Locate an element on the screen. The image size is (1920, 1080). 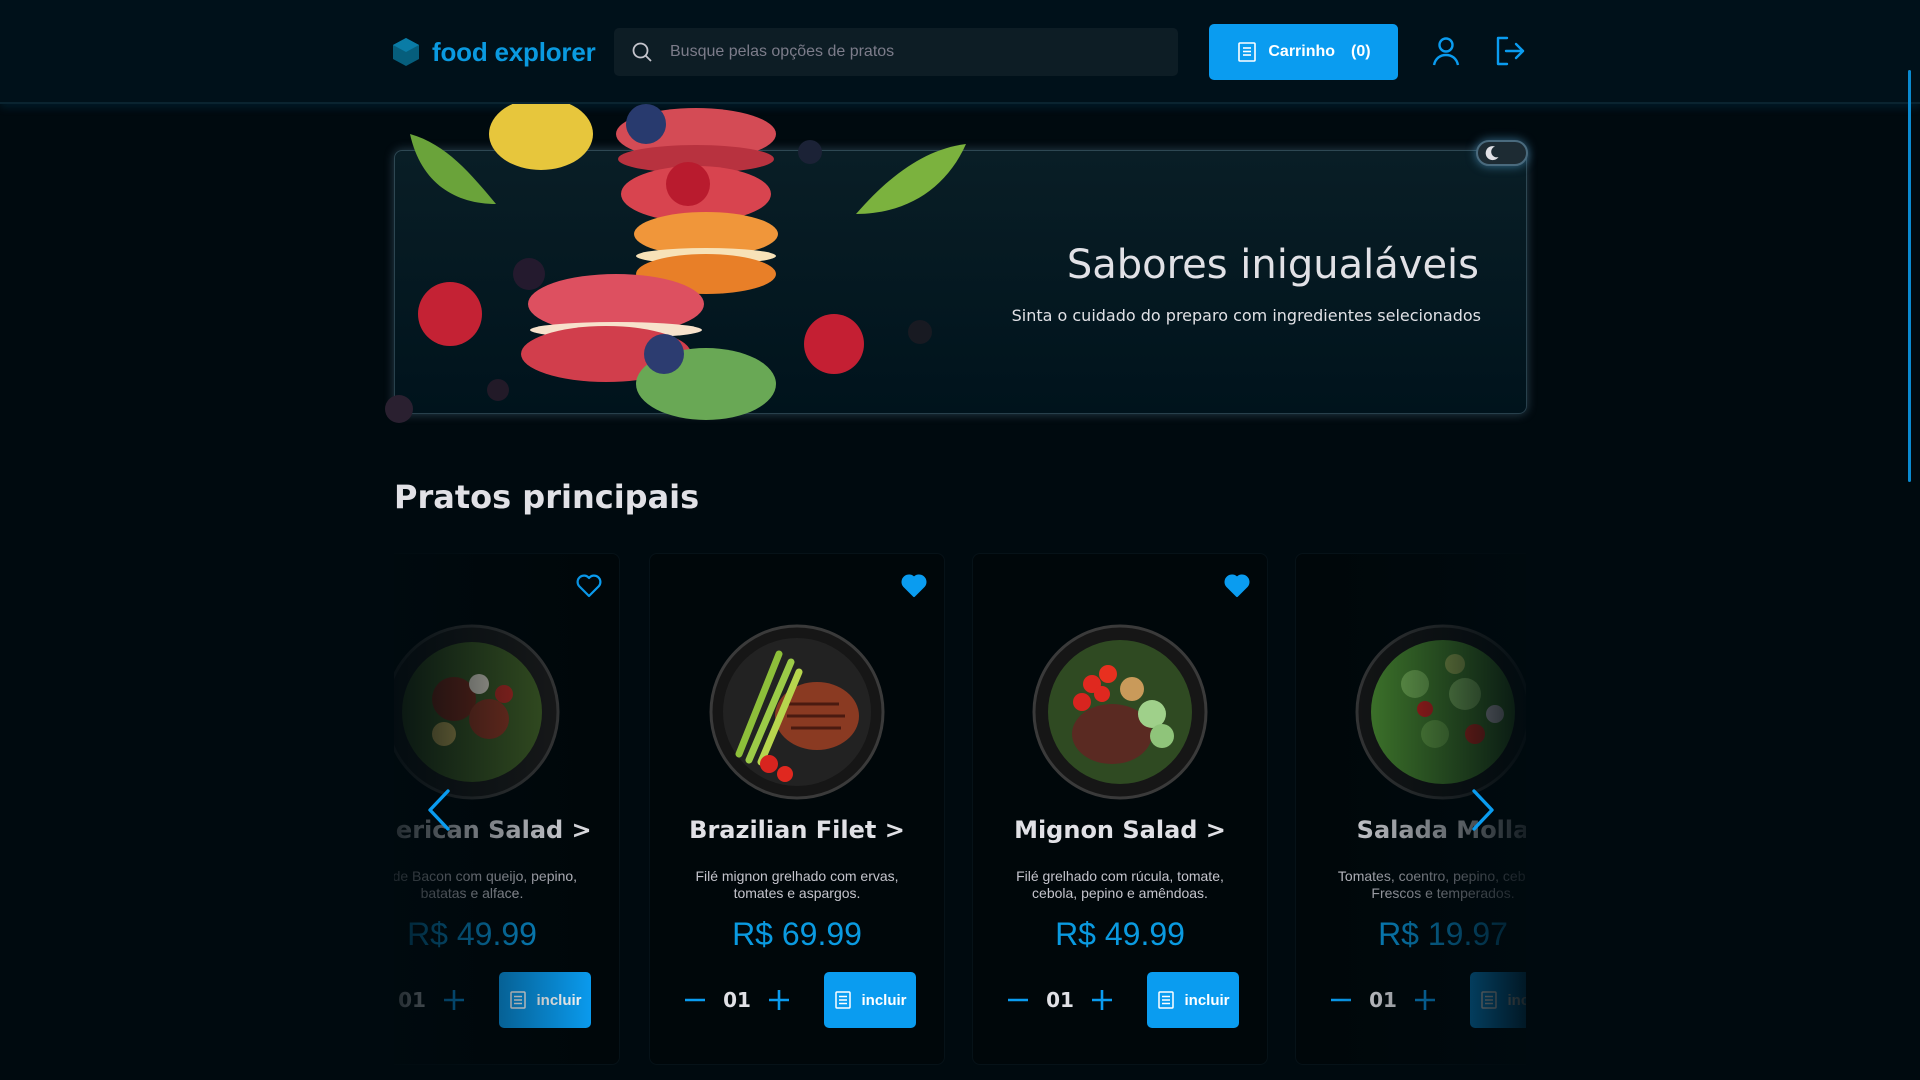
sign-out-icon is located at coordinates (1510, 51).